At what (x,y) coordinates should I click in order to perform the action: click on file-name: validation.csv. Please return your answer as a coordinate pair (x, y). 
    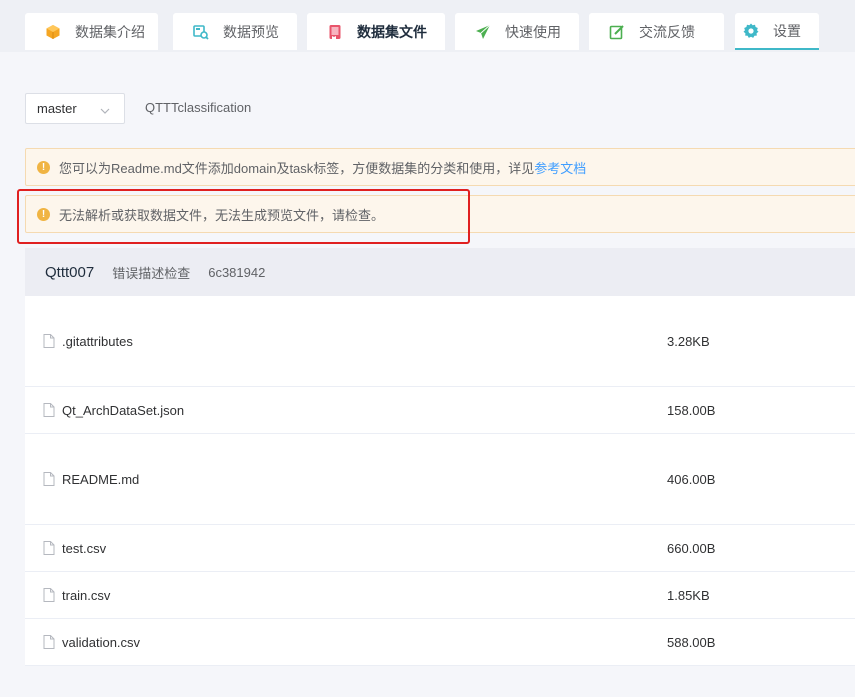
    Looking at the image, I should click on (101, 642).